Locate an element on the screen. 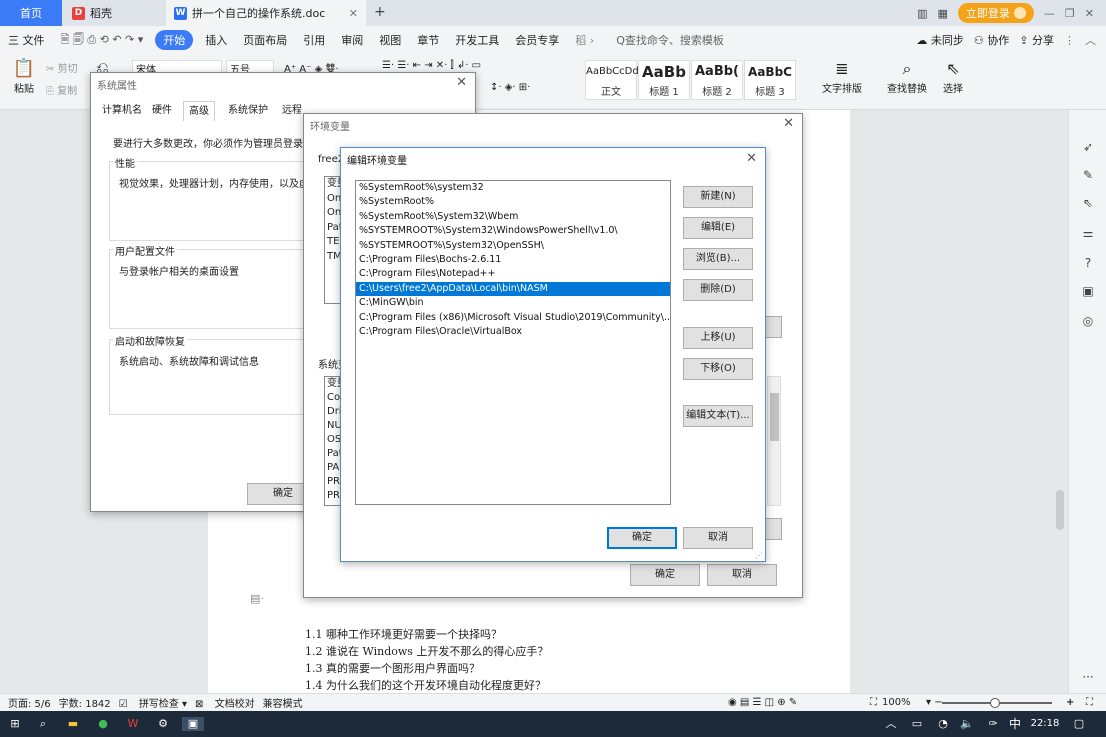  zoom-level: 100% is located at coordinates (896, 702).